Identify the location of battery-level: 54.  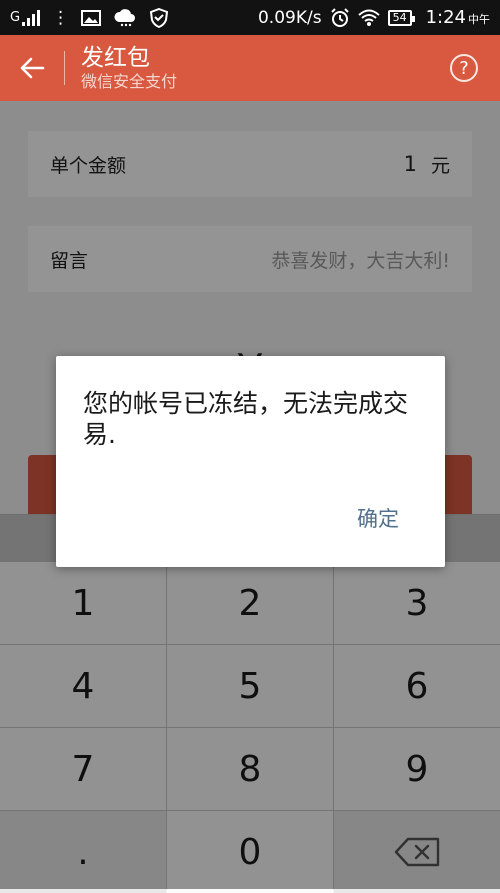
(399, 17).